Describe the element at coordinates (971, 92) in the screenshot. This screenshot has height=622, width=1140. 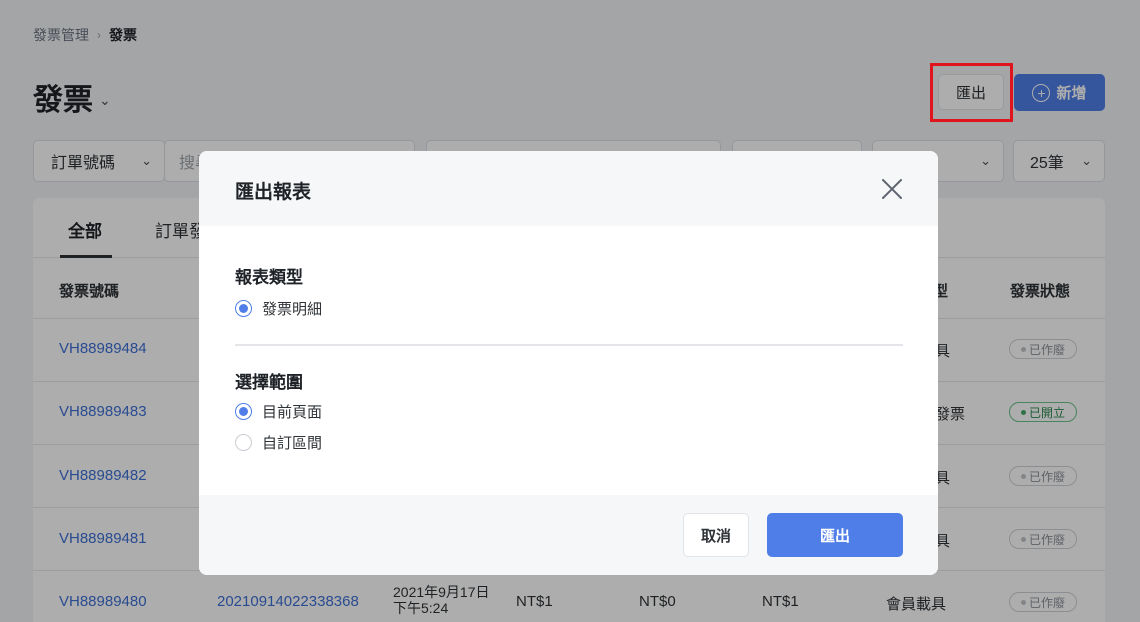
I see `export-button-highlight` at that location.